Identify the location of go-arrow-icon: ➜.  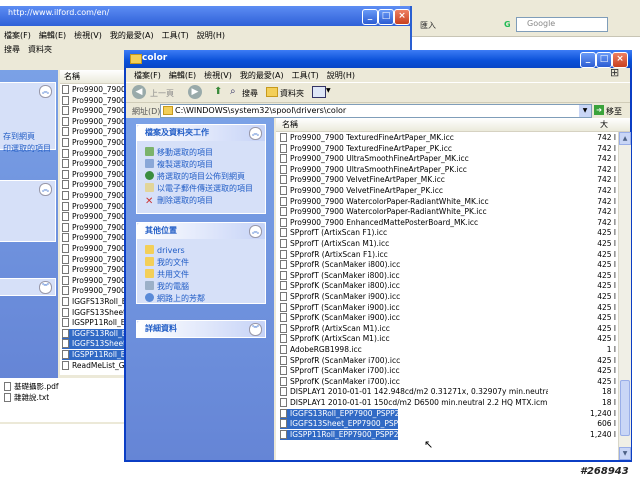
(599, 110).